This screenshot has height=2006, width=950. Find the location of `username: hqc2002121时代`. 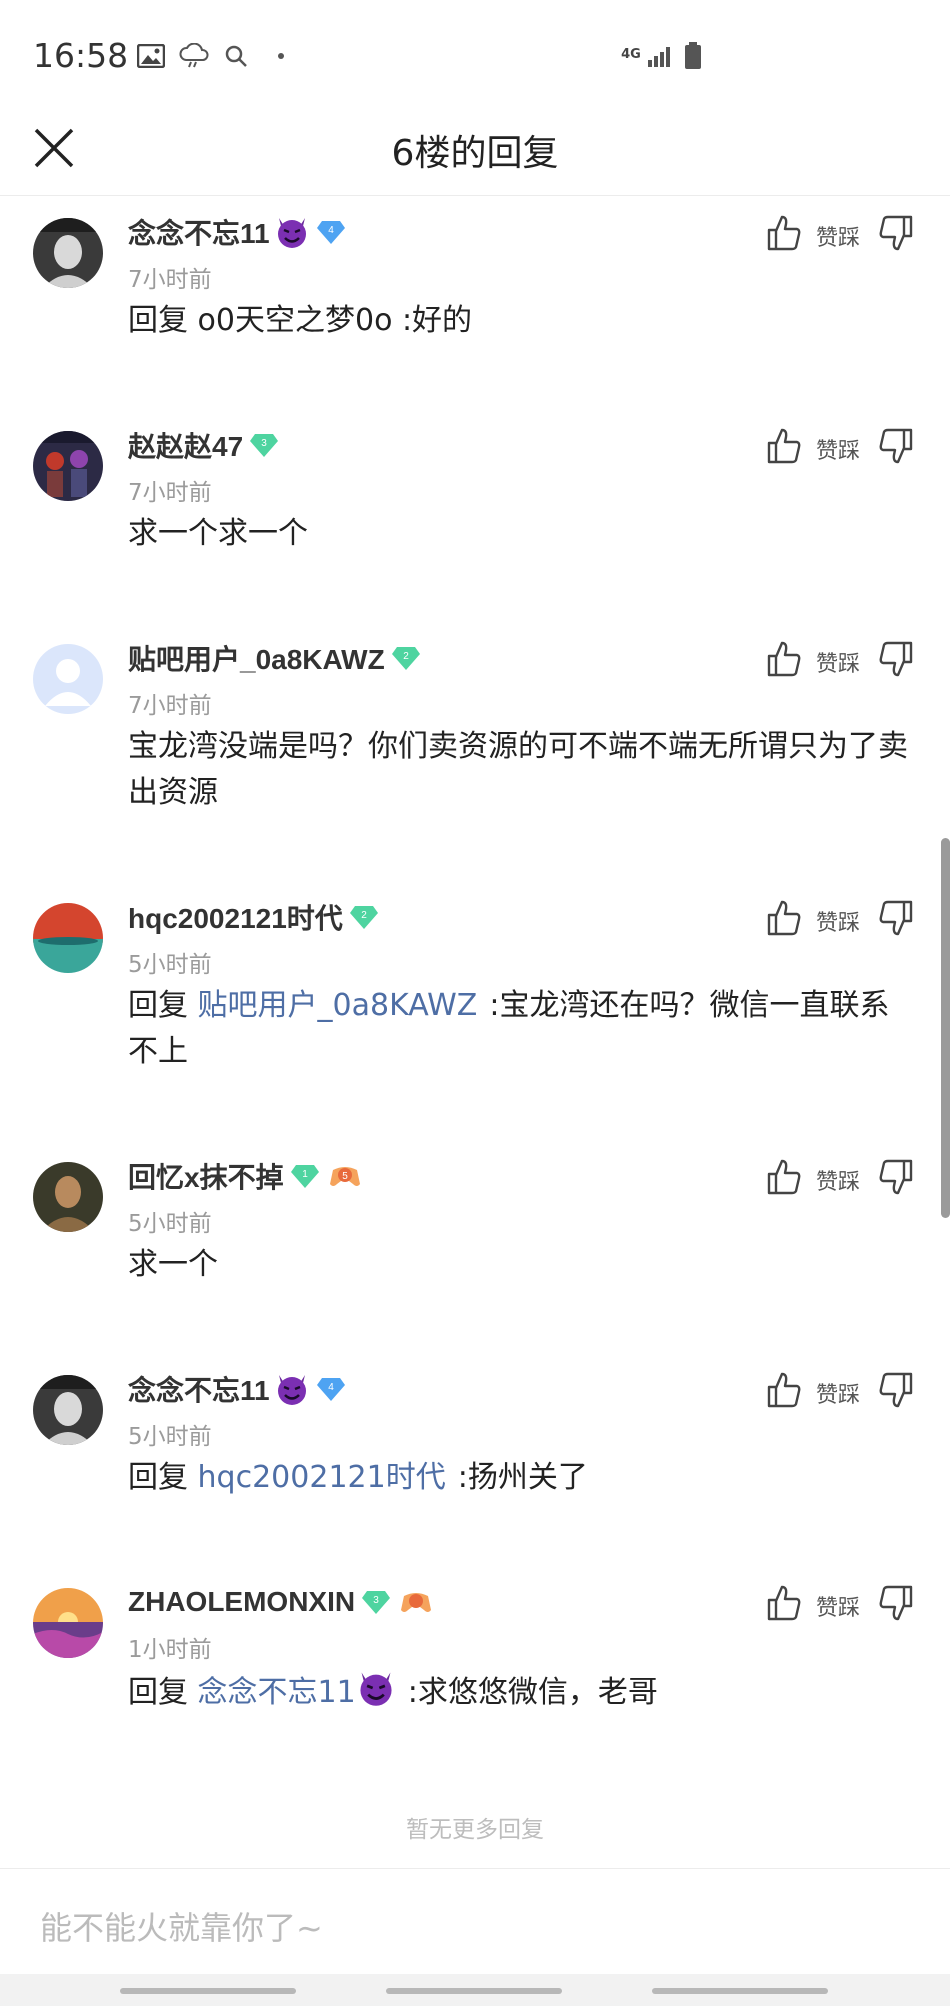

username: hqc2002121时代 is located at coordinates (235, 917).